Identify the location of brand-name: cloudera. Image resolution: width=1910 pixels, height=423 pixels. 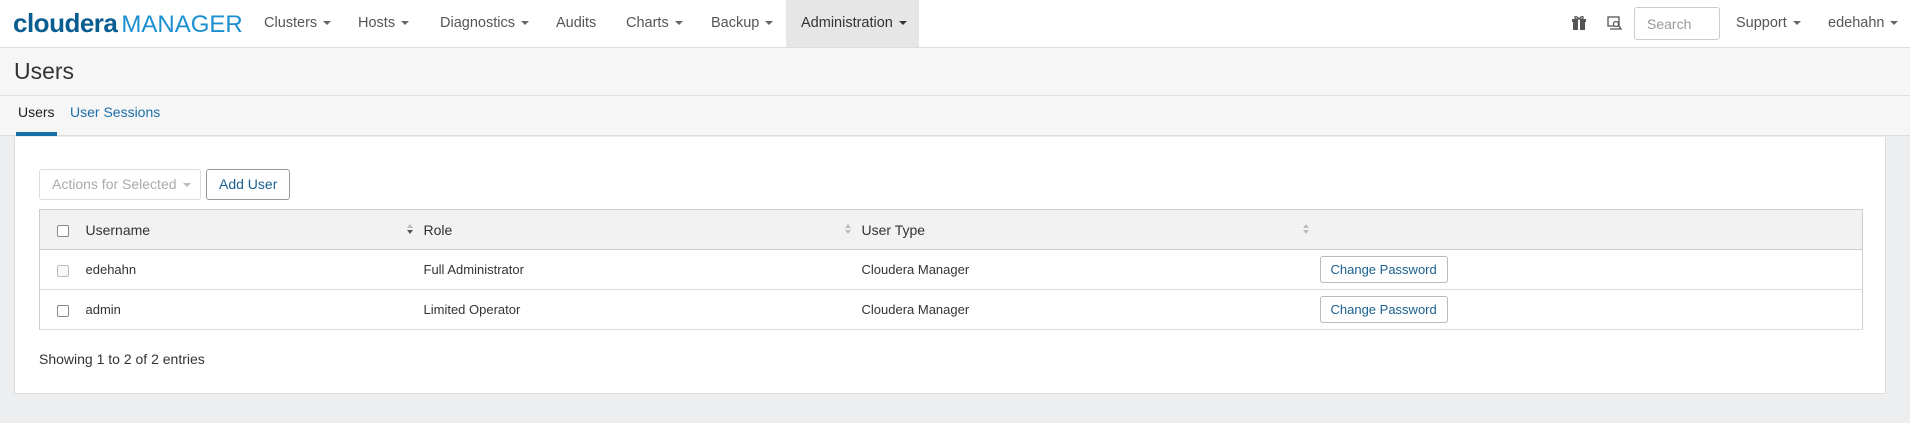
(65, 23).